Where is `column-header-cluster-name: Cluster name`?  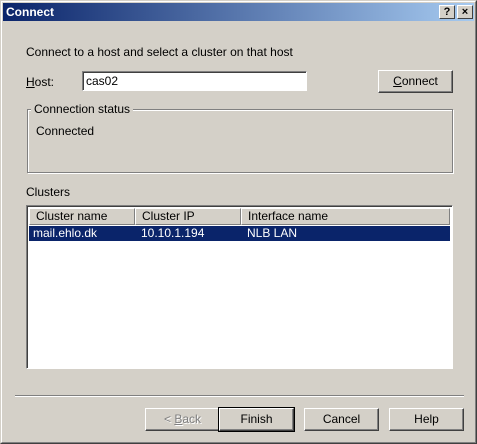
column-header-cluster-name: Cluster name is located at coordinates (82, 216).